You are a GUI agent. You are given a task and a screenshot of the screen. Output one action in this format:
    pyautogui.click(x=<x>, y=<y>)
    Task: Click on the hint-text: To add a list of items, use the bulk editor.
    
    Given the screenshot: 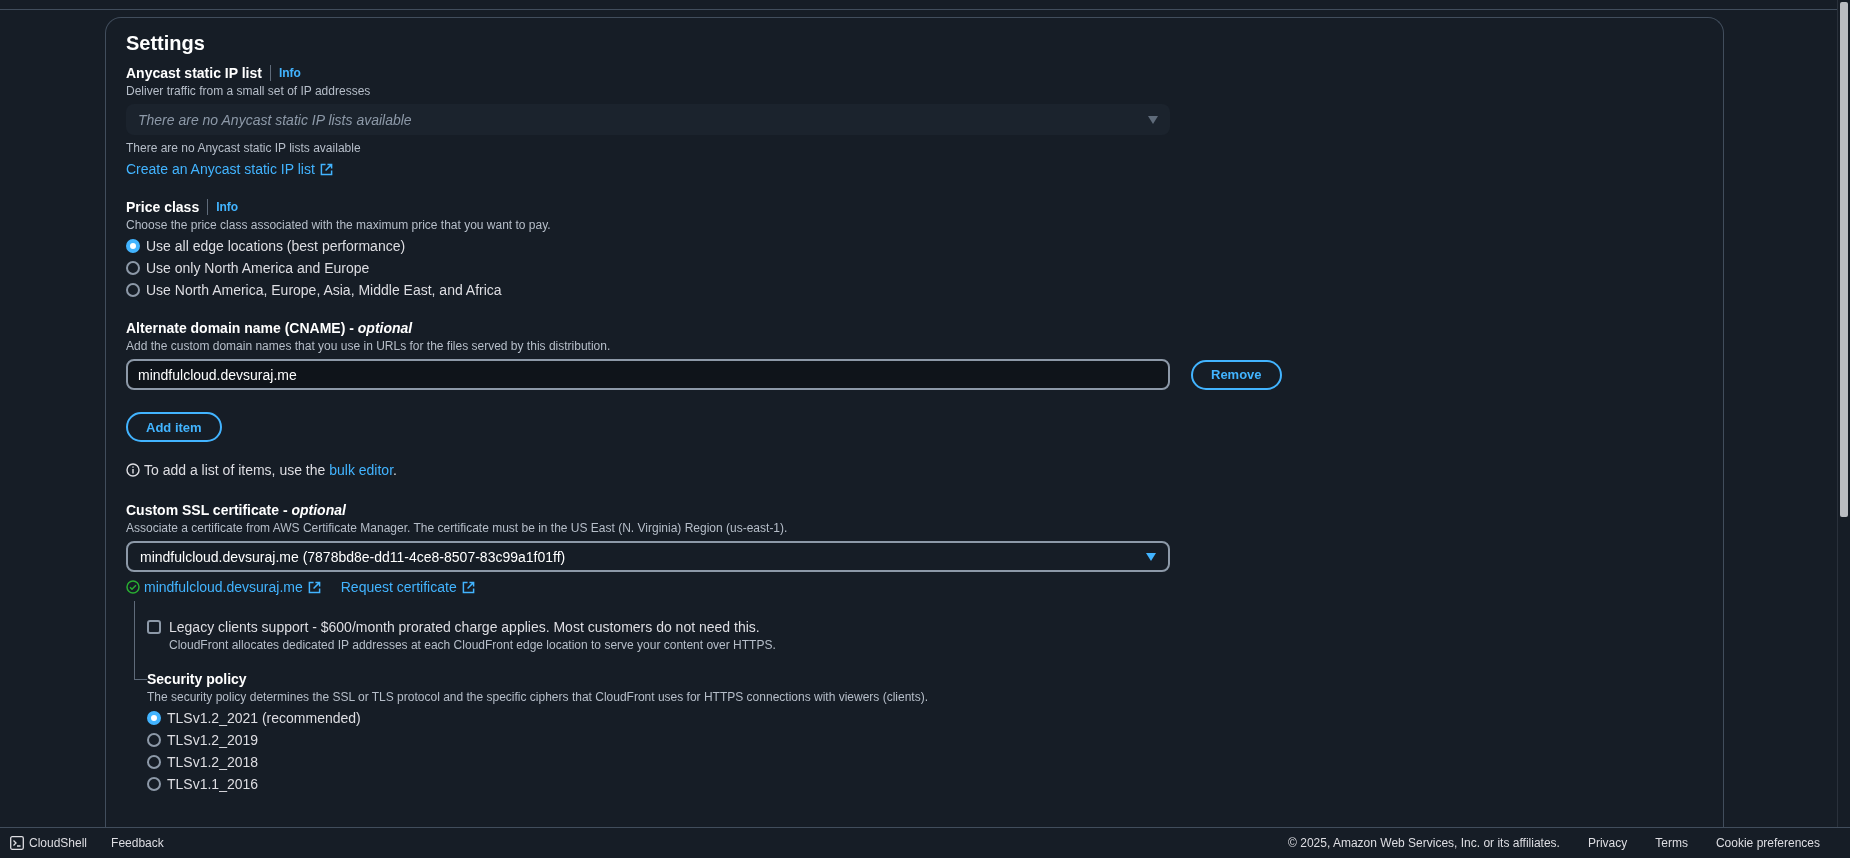 What is the action you would take?
    pyautogui.click(x=270, y=470)
    